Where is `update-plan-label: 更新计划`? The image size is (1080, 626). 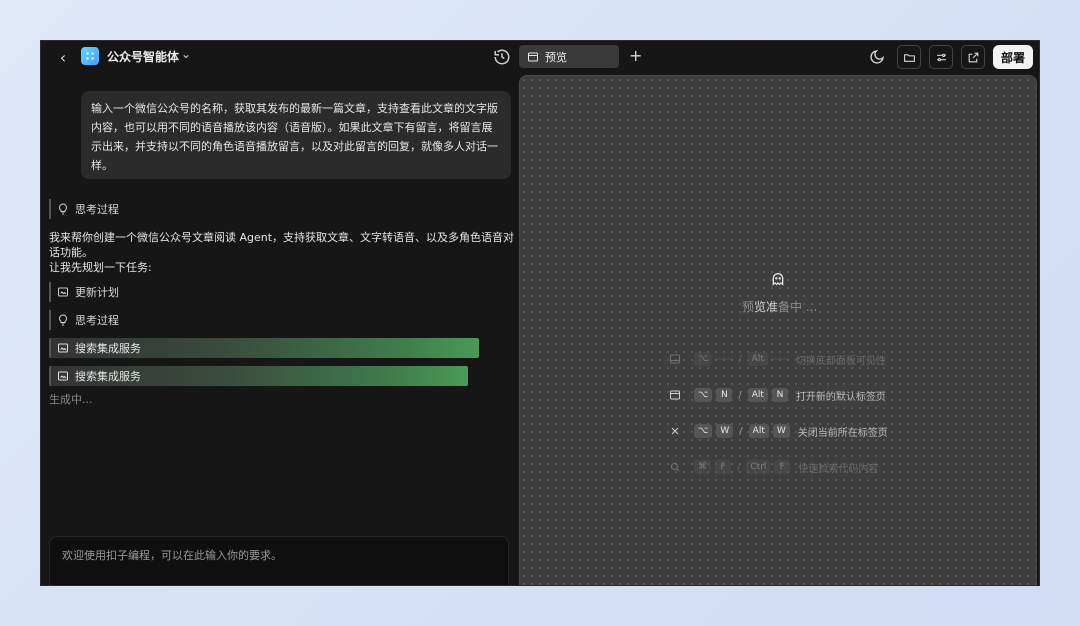
update-plan-label: 更新计划 is located at coordinates (97, 292).